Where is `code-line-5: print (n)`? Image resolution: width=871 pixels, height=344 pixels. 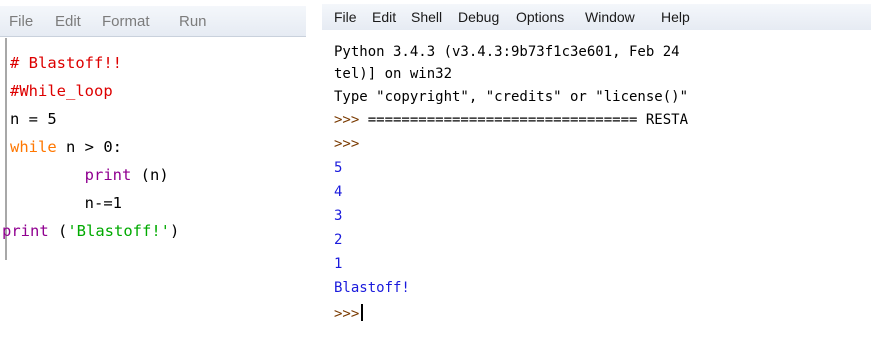
code-line-5: print (n) is located at coordinates (89, 178).